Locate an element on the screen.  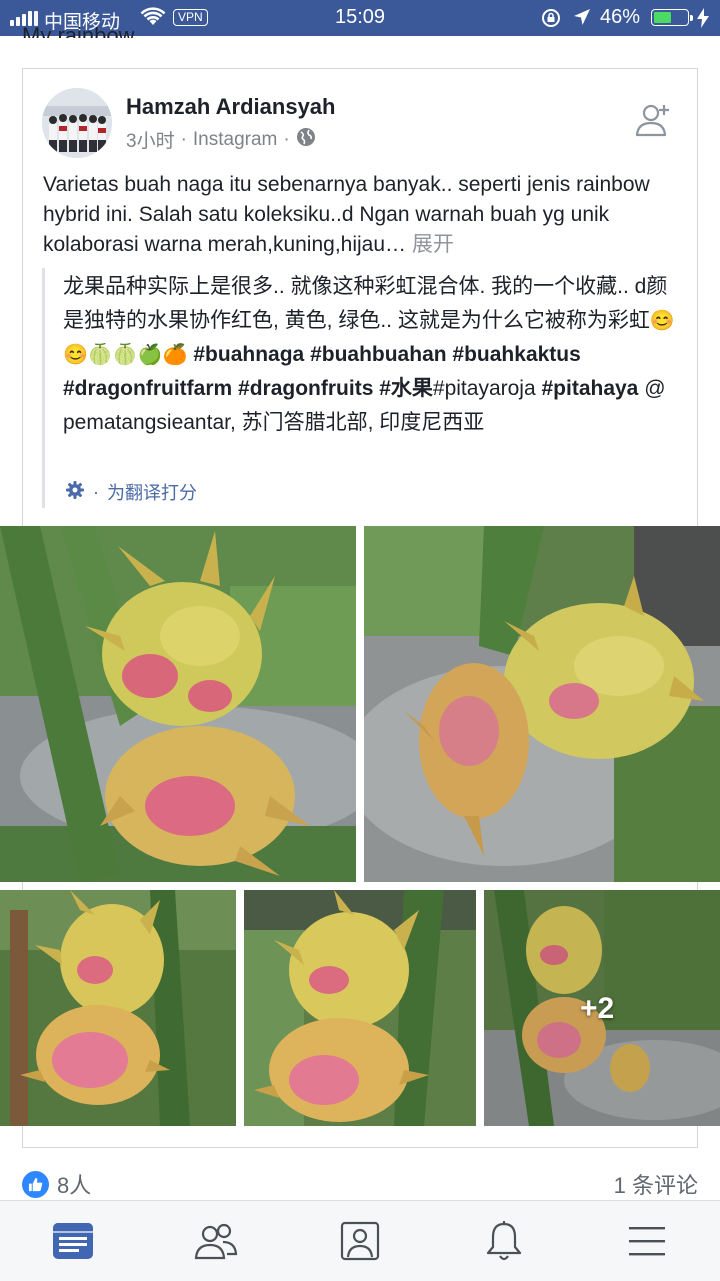
bottom-tab-bar is located at coordinates (360, 1240).